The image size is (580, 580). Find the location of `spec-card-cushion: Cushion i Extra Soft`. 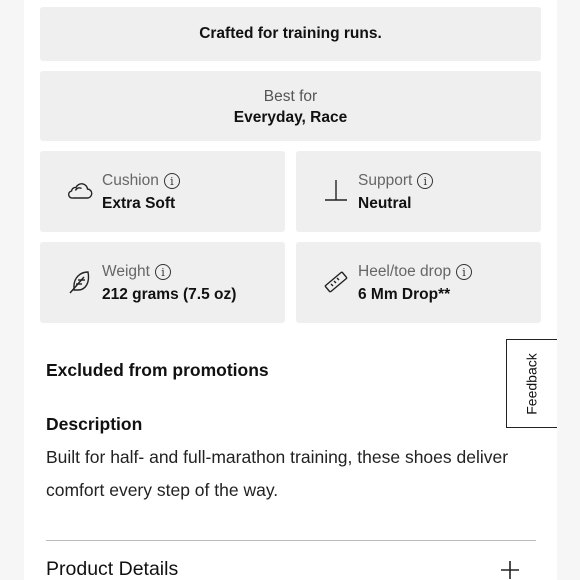

spec-card-cushion: Cushion i Extra Soft is located at coordinates (162, 191).